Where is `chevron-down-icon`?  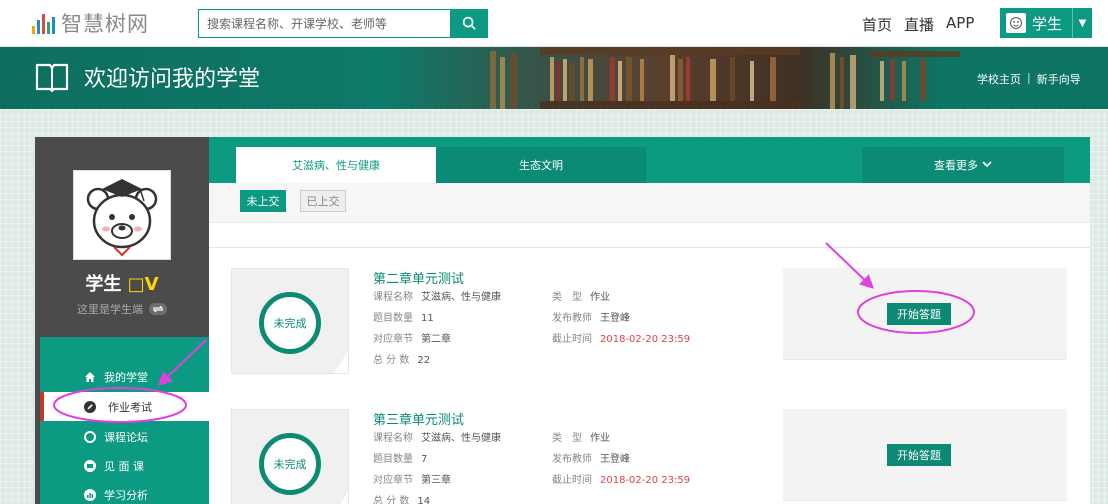 chevron-down-icon is located at coordinates (987, 165).